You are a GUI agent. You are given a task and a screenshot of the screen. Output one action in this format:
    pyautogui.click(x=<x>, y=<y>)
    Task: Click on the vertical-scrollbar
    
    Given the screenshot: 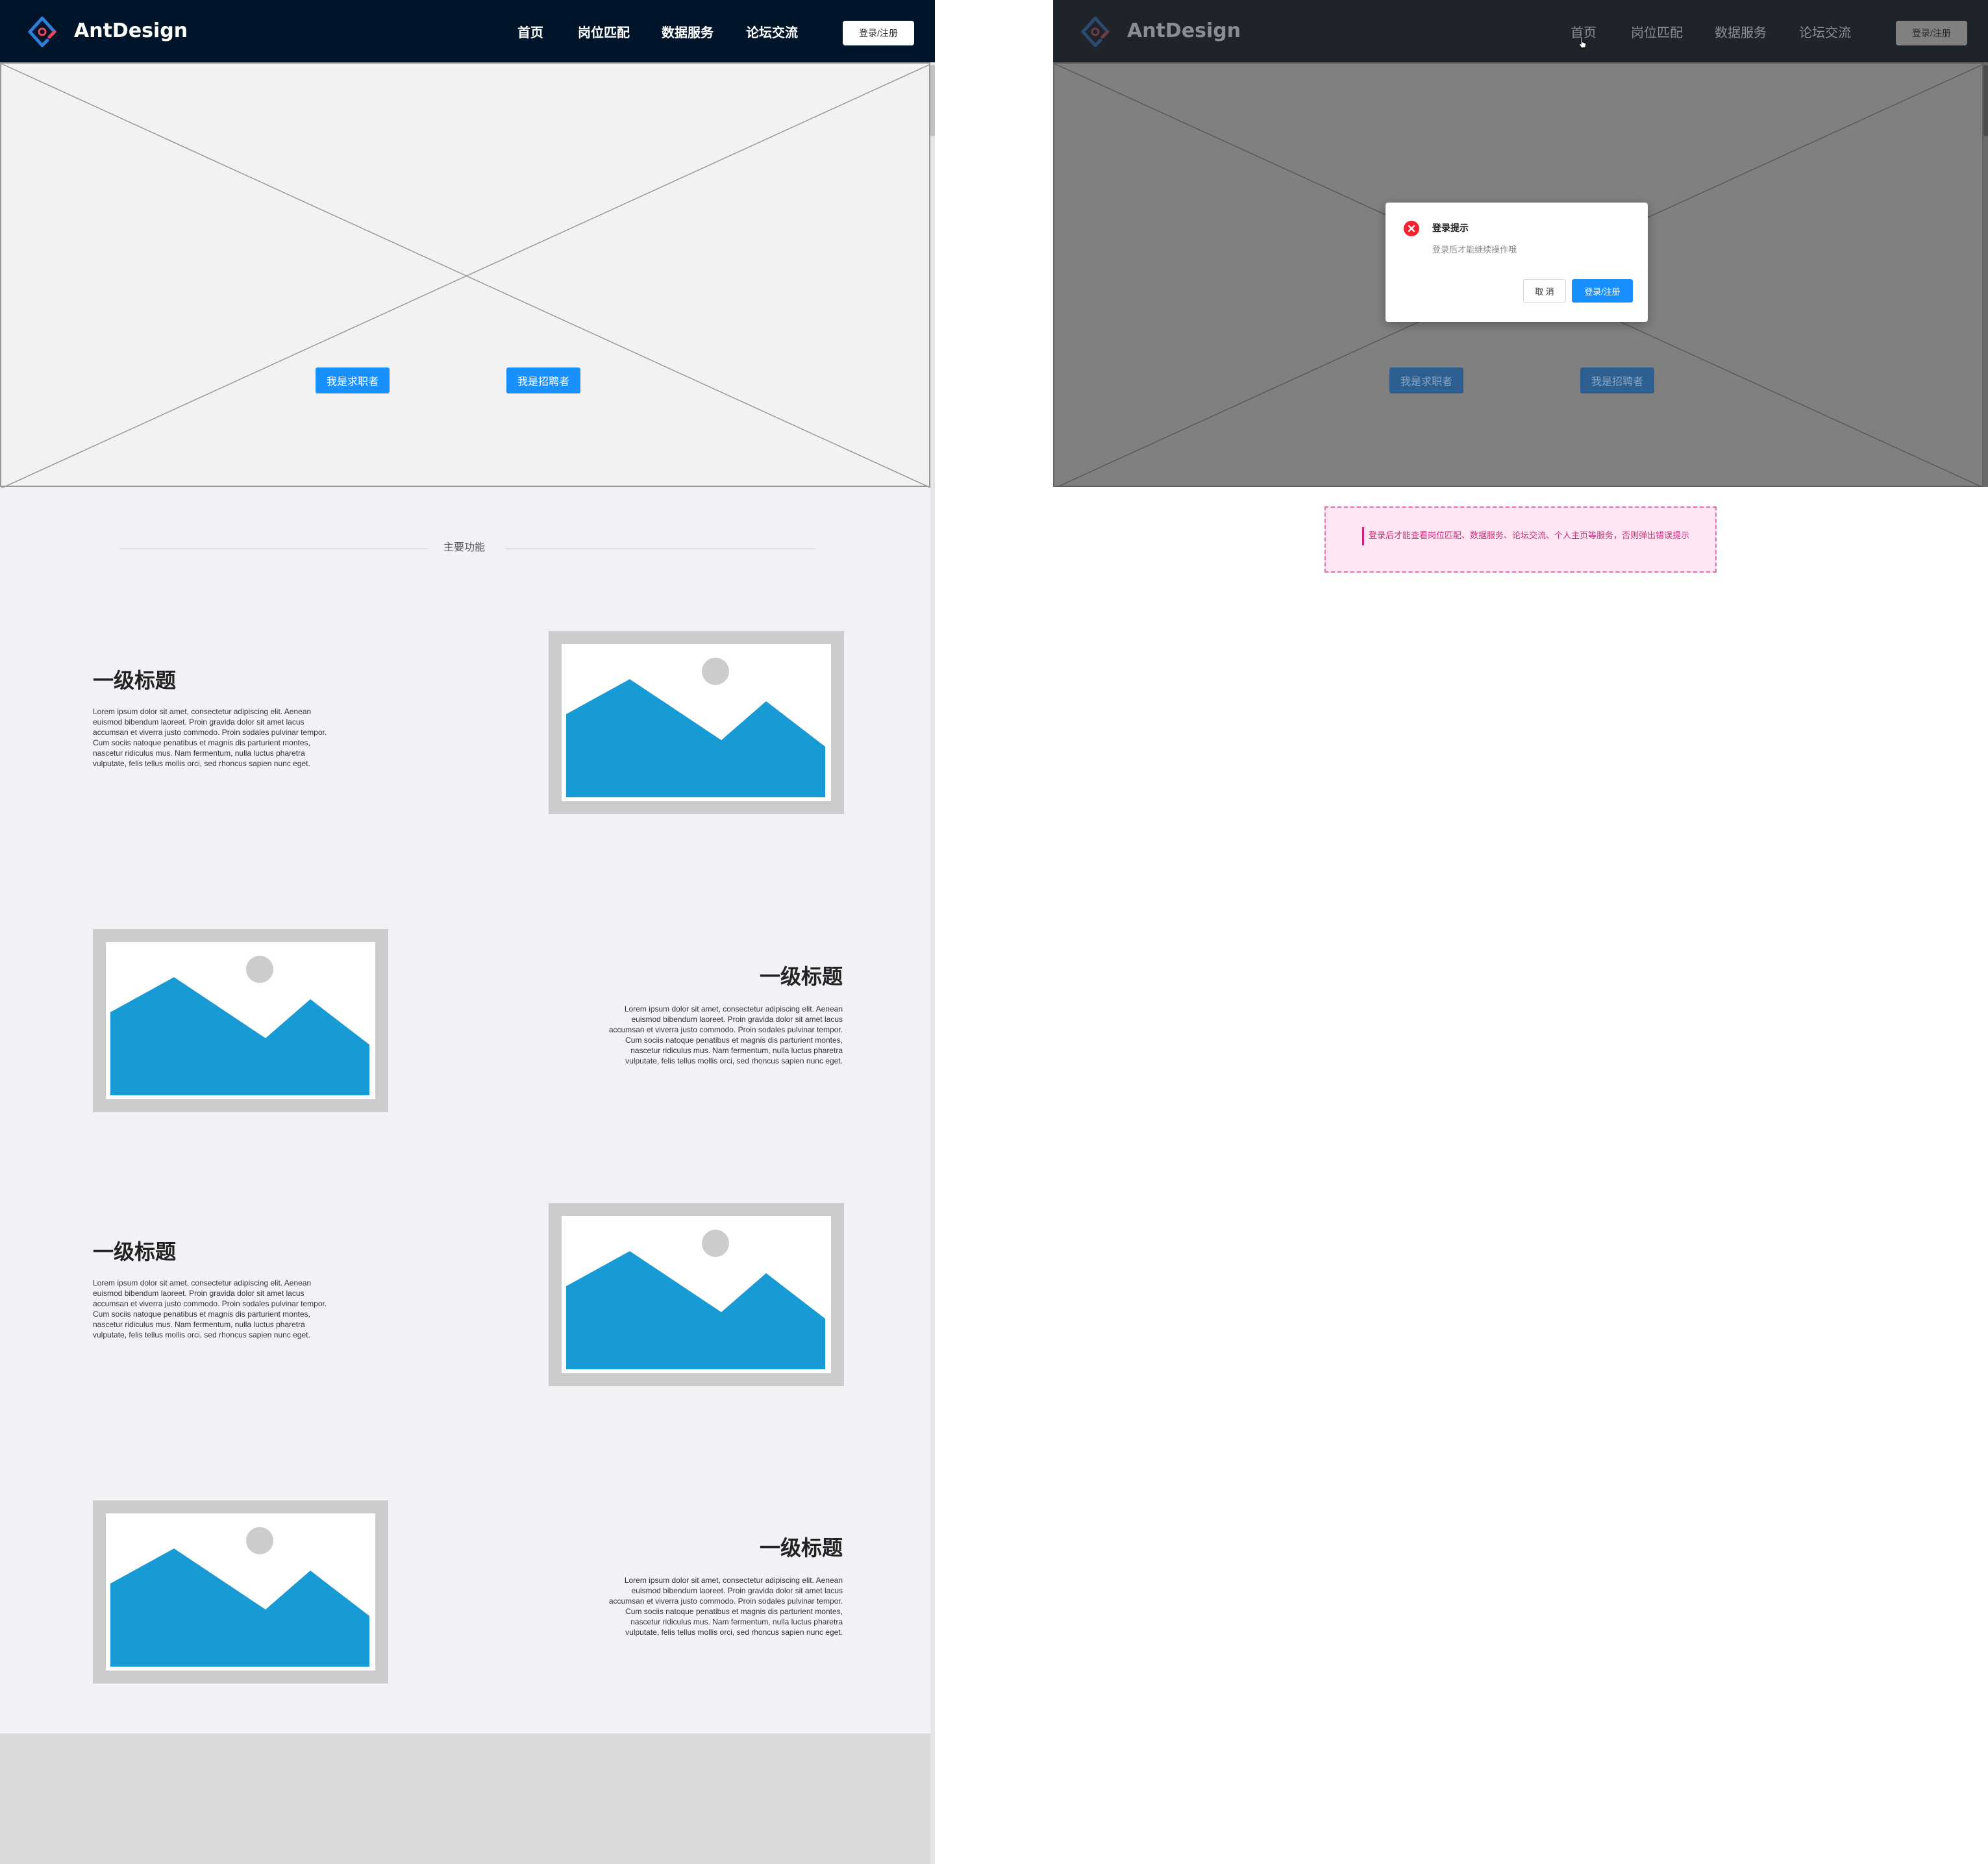 What is the action you would take?
    pyautogui.click(x=933, y=963)
    